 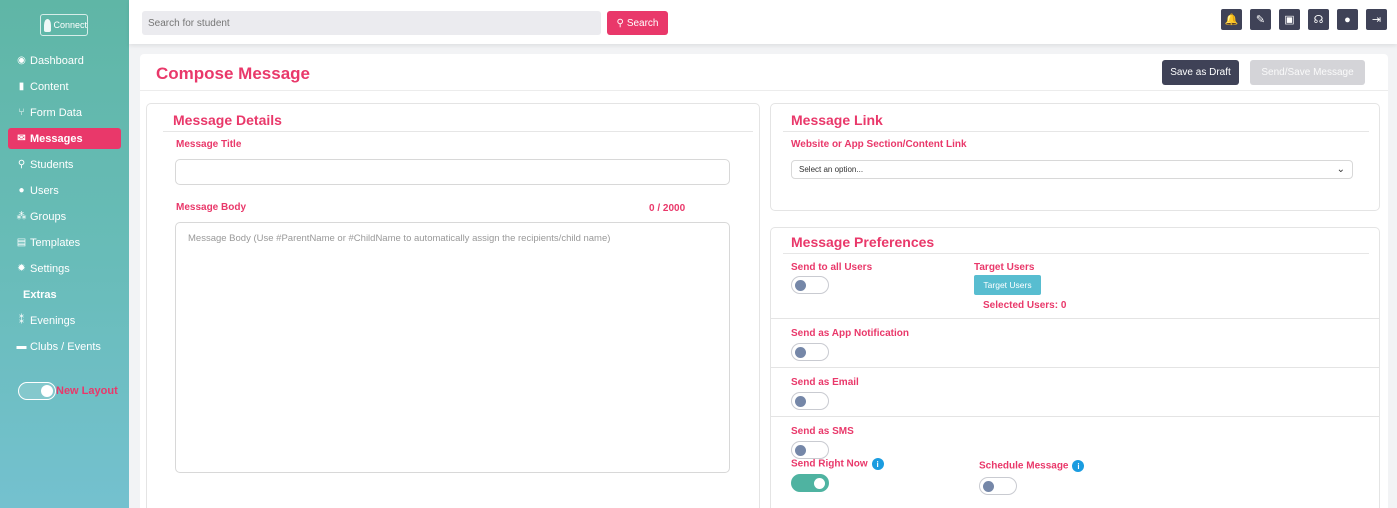 What do you see at coordinates (57, 60) in the screenshot?
I see `sidebar-item-label: Dashboard` at bounding box center [57, 60].